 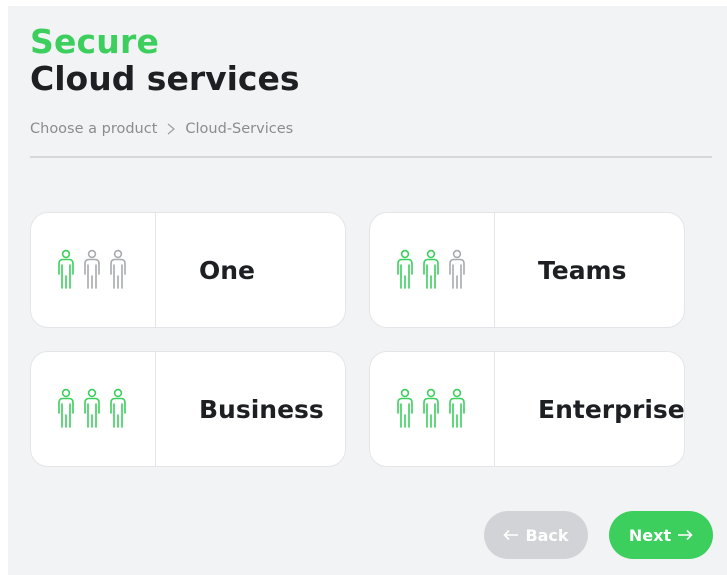 I want to click on arrow-right-icon, so click(x=685, y=535).